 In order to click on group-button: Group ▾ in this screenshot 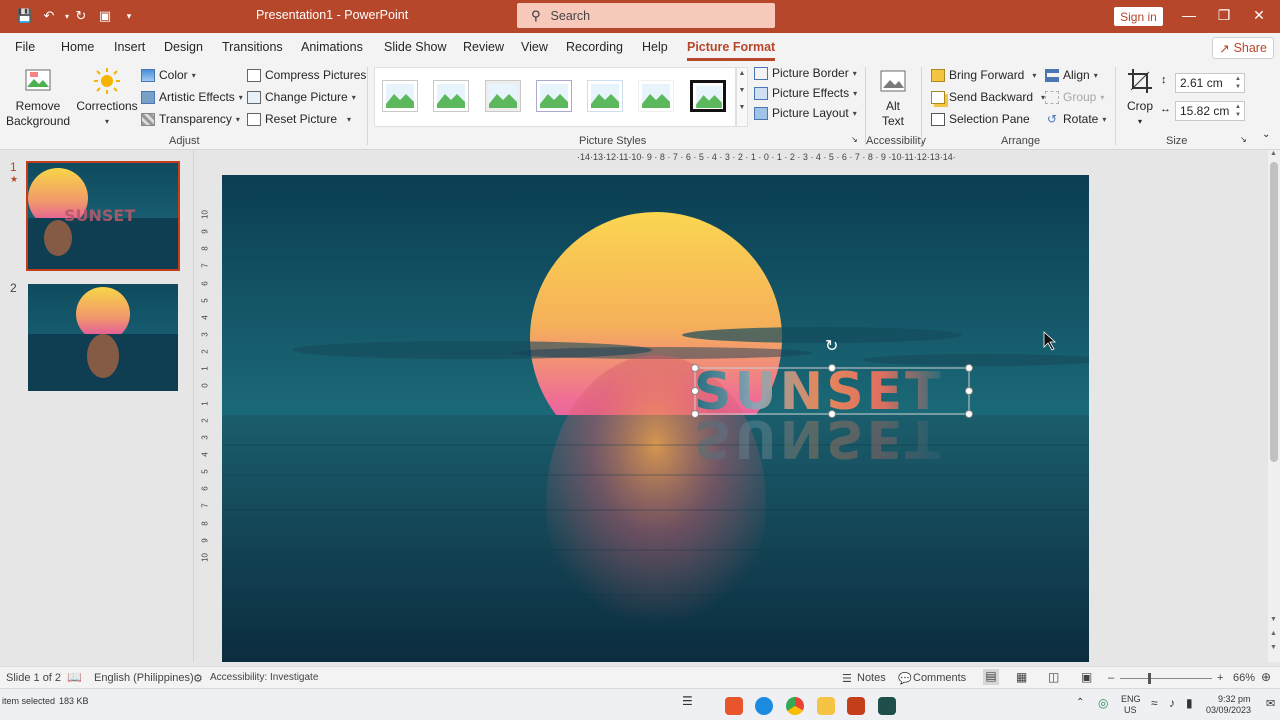, I will do `click(1074, 97)`.